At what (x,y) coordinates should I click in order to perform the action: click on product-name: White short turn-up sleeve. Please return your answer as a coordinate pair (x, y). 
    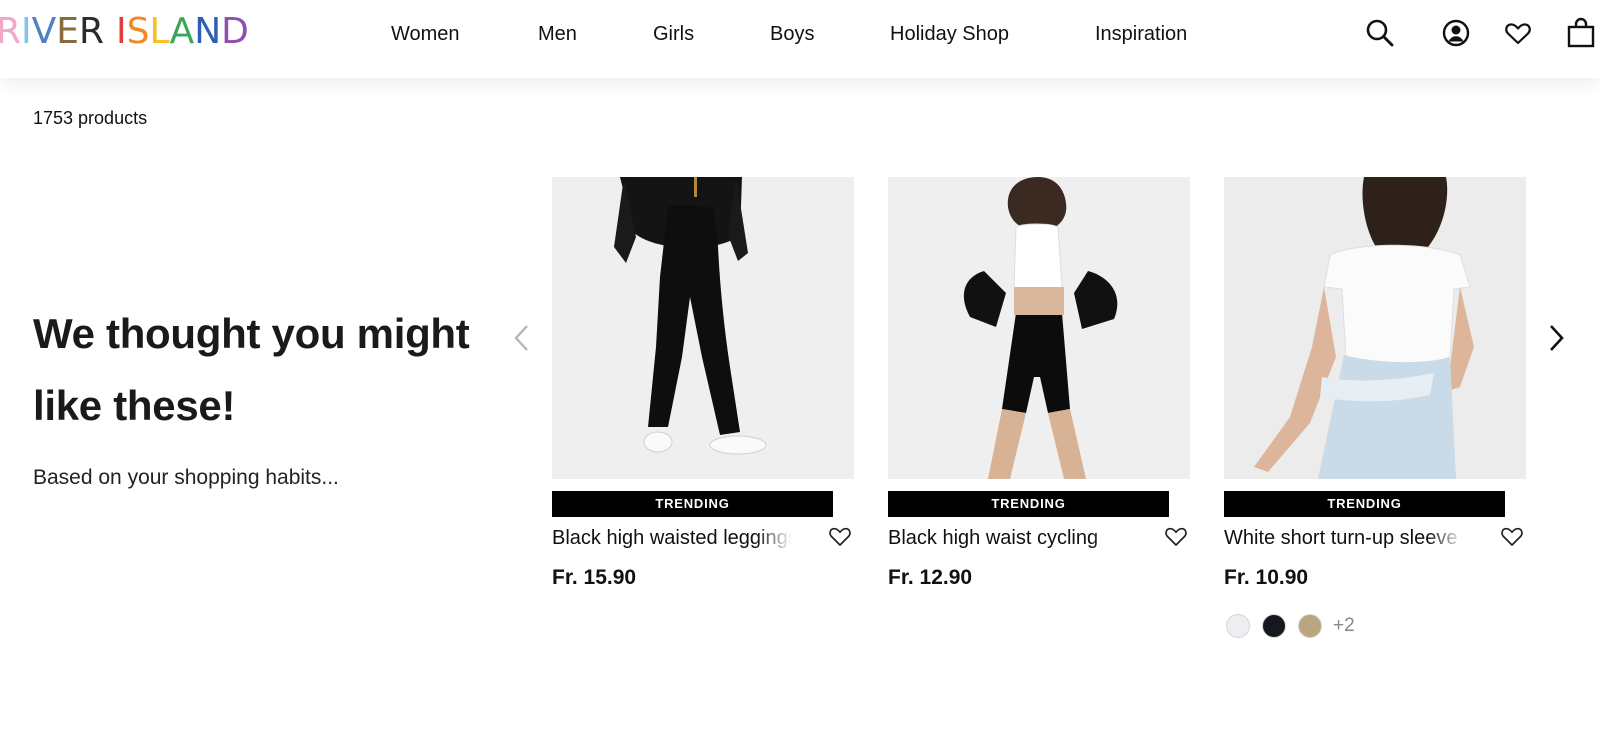
    Looking at the image, I should click on (1344, 538).